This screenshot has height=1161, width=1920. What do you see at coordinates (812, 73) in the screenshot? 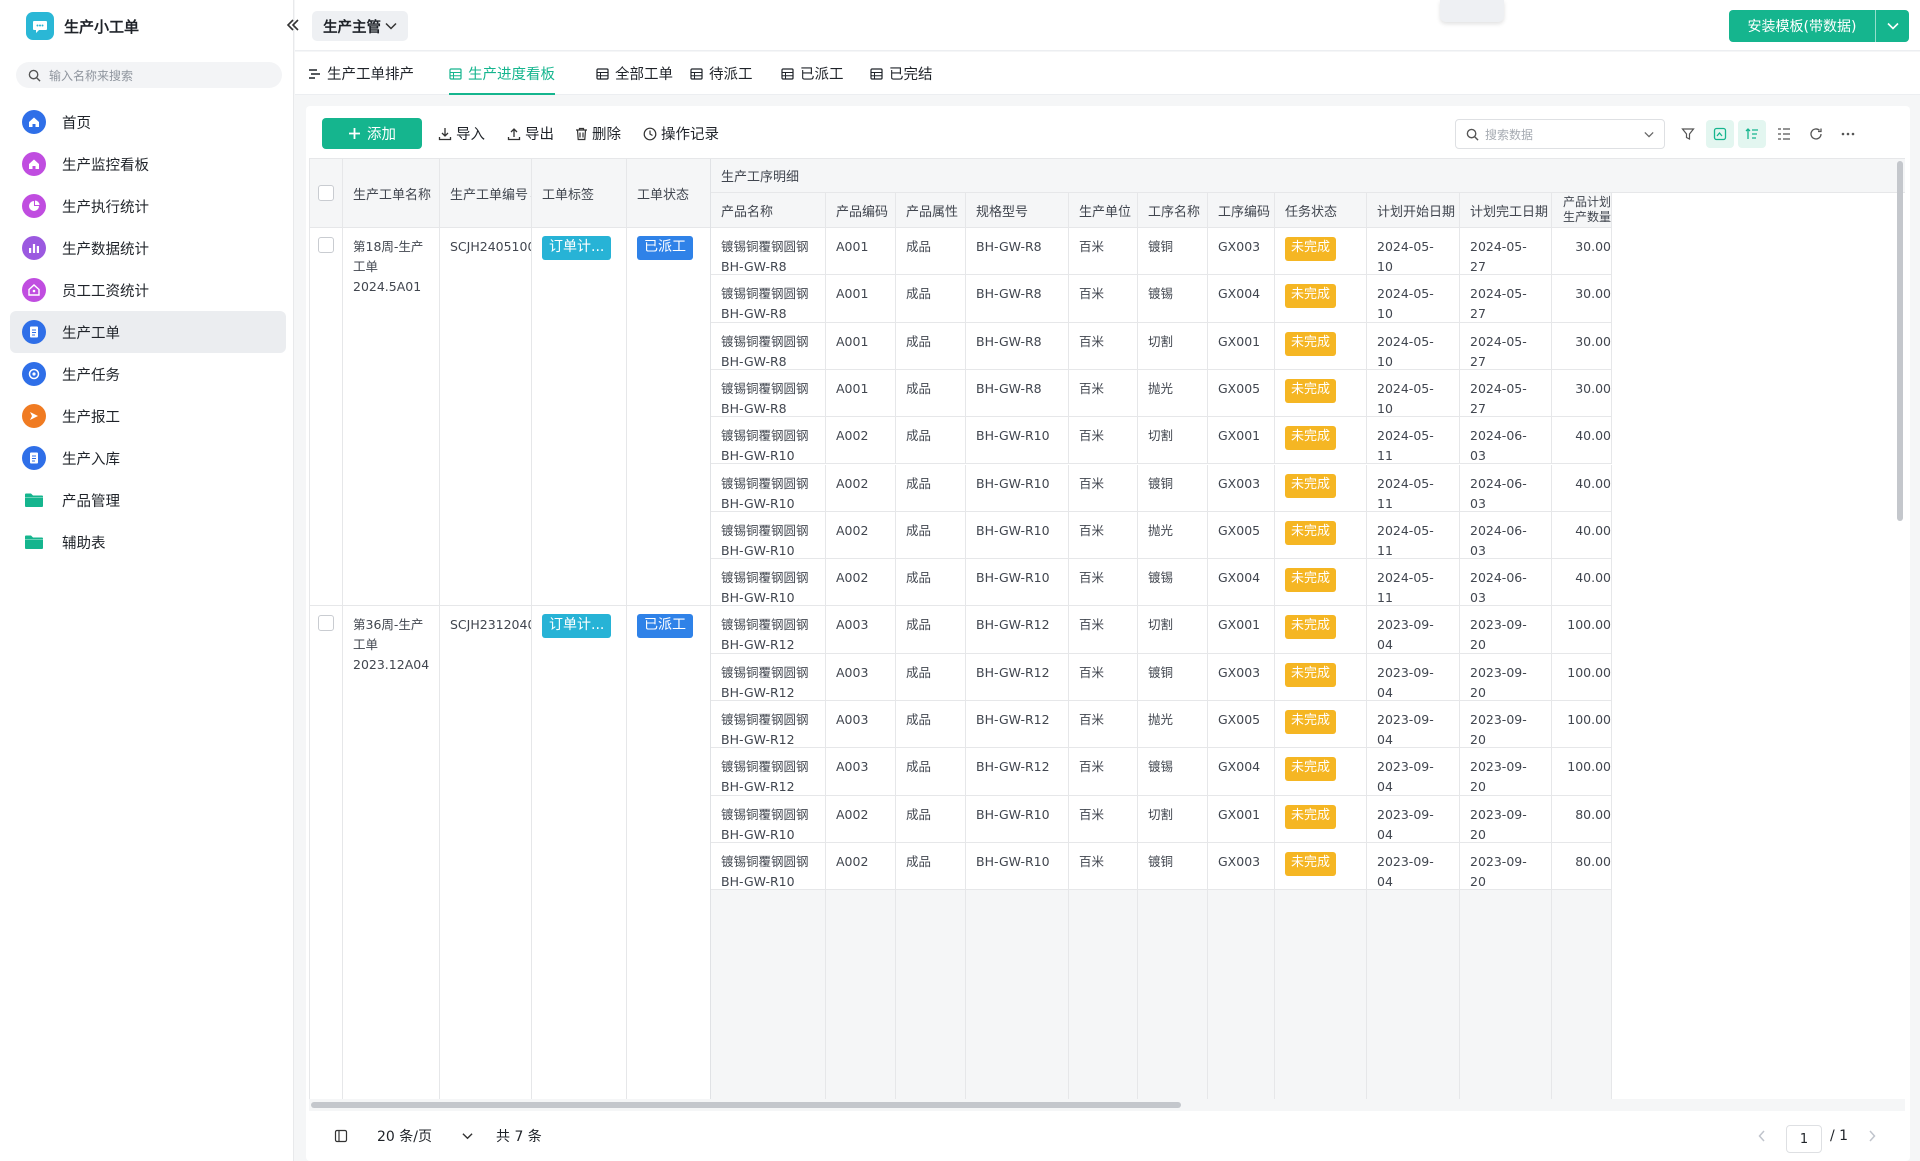
I see `tab: 已派工` at bounding box center [812, 73].